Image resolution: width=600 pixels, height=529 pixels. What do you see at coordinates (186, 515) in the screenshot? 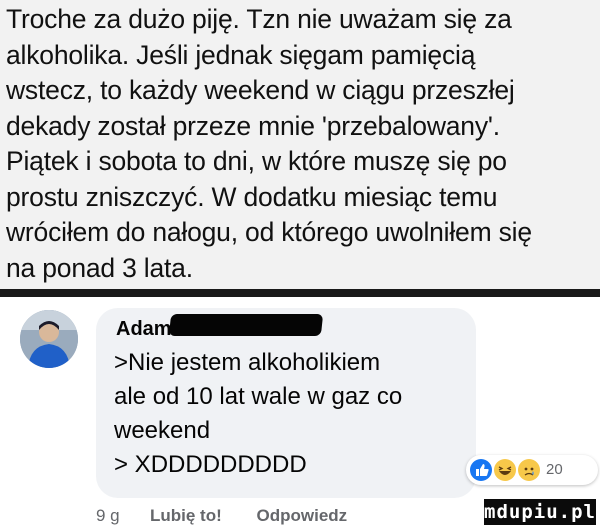
I see `like-link: Lubię to!` at bounding box center [186, 515].